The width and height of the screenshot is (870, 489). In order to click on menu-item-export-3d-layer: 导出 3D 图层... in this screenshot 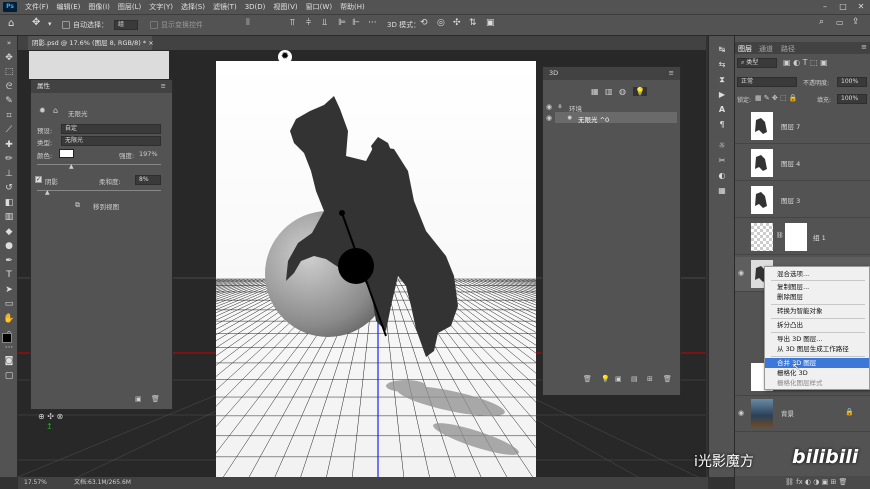, I will do `click(817, 339)`.